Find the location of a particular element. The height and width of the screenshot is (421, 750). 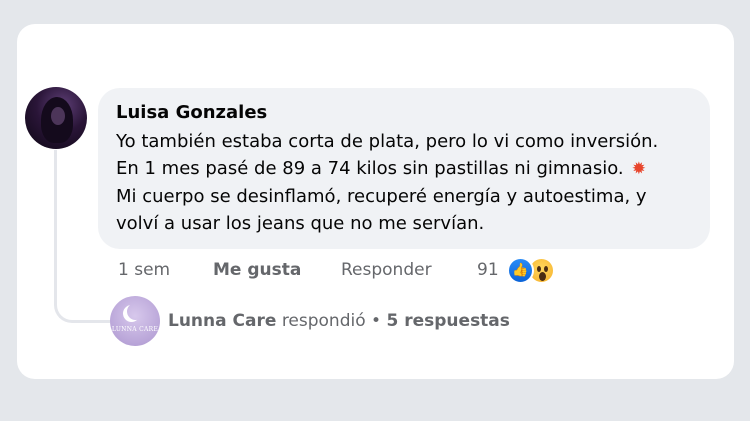

moon-icon is located at coordinates (135, 311).